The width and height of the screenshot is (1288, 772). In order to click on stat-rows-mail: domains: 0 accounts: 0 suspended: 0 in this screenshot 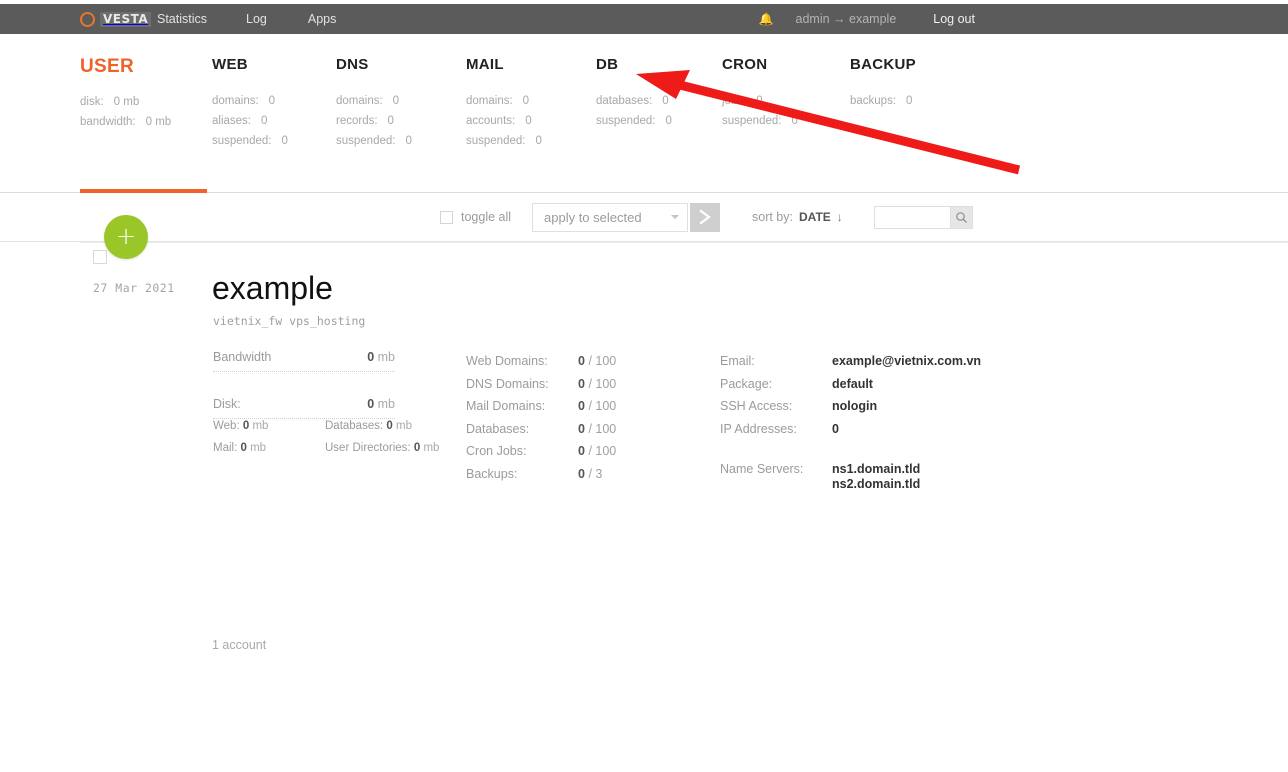, I will do `click(504, 121)`.